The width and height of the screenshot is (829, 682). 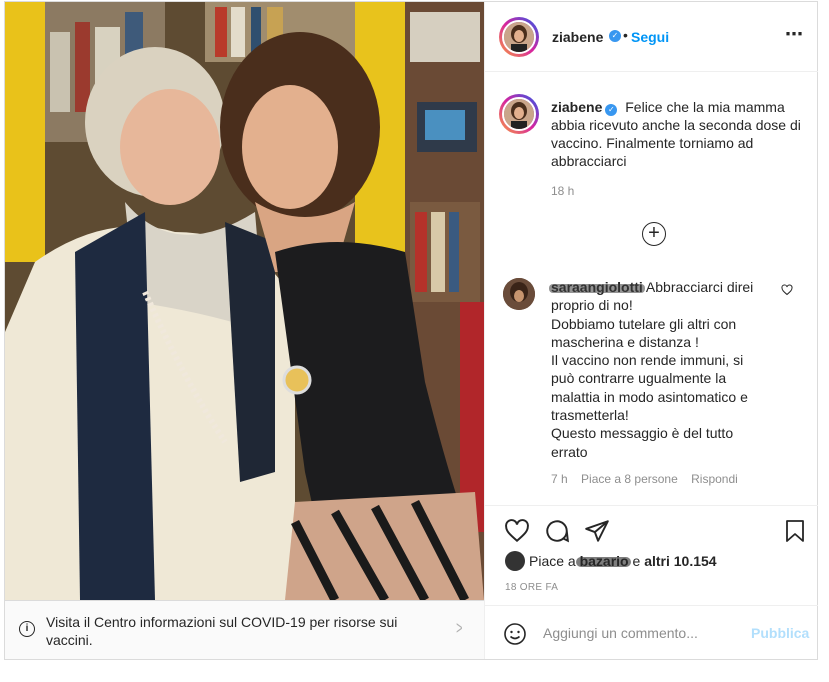 What do you see at coordinates (559, 479) in the screenshot?
I see `comment-time: 7 h` at bounding box center [559, 479].